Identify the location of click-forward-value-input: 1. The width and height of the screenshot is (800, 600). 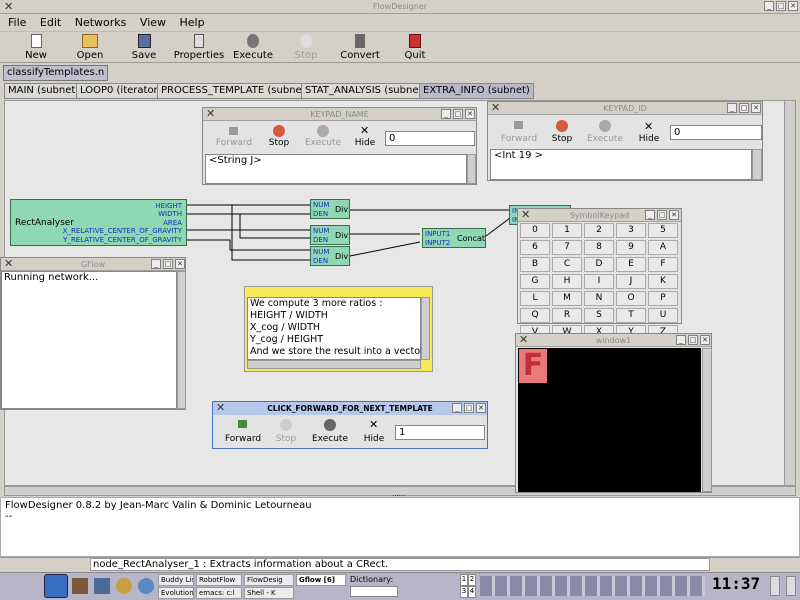
(440, 432).